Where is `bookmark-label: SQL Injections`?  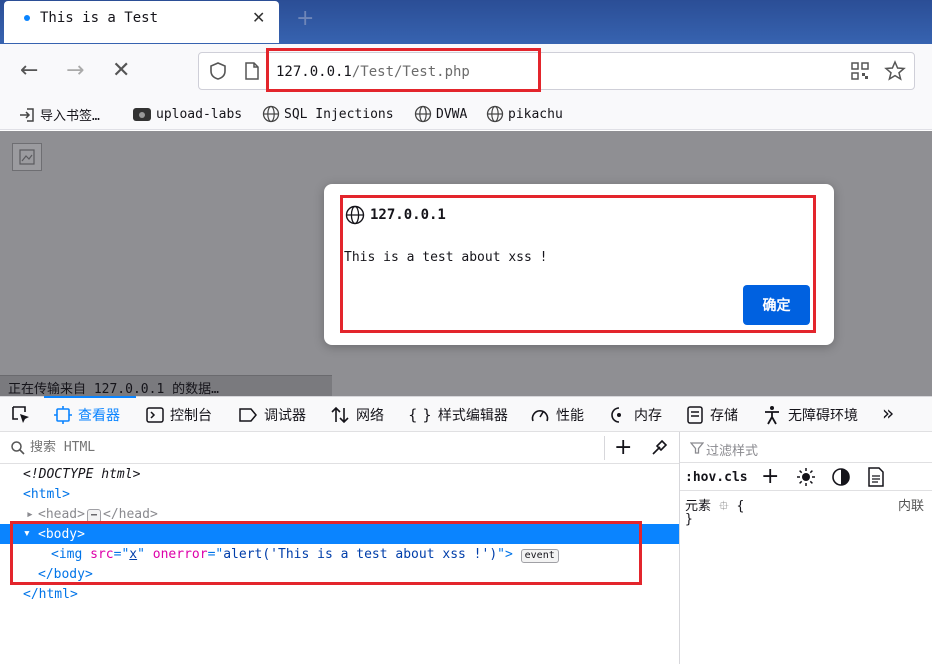
bookmark-label: SQL Injections is located at coordinates (339, 114).